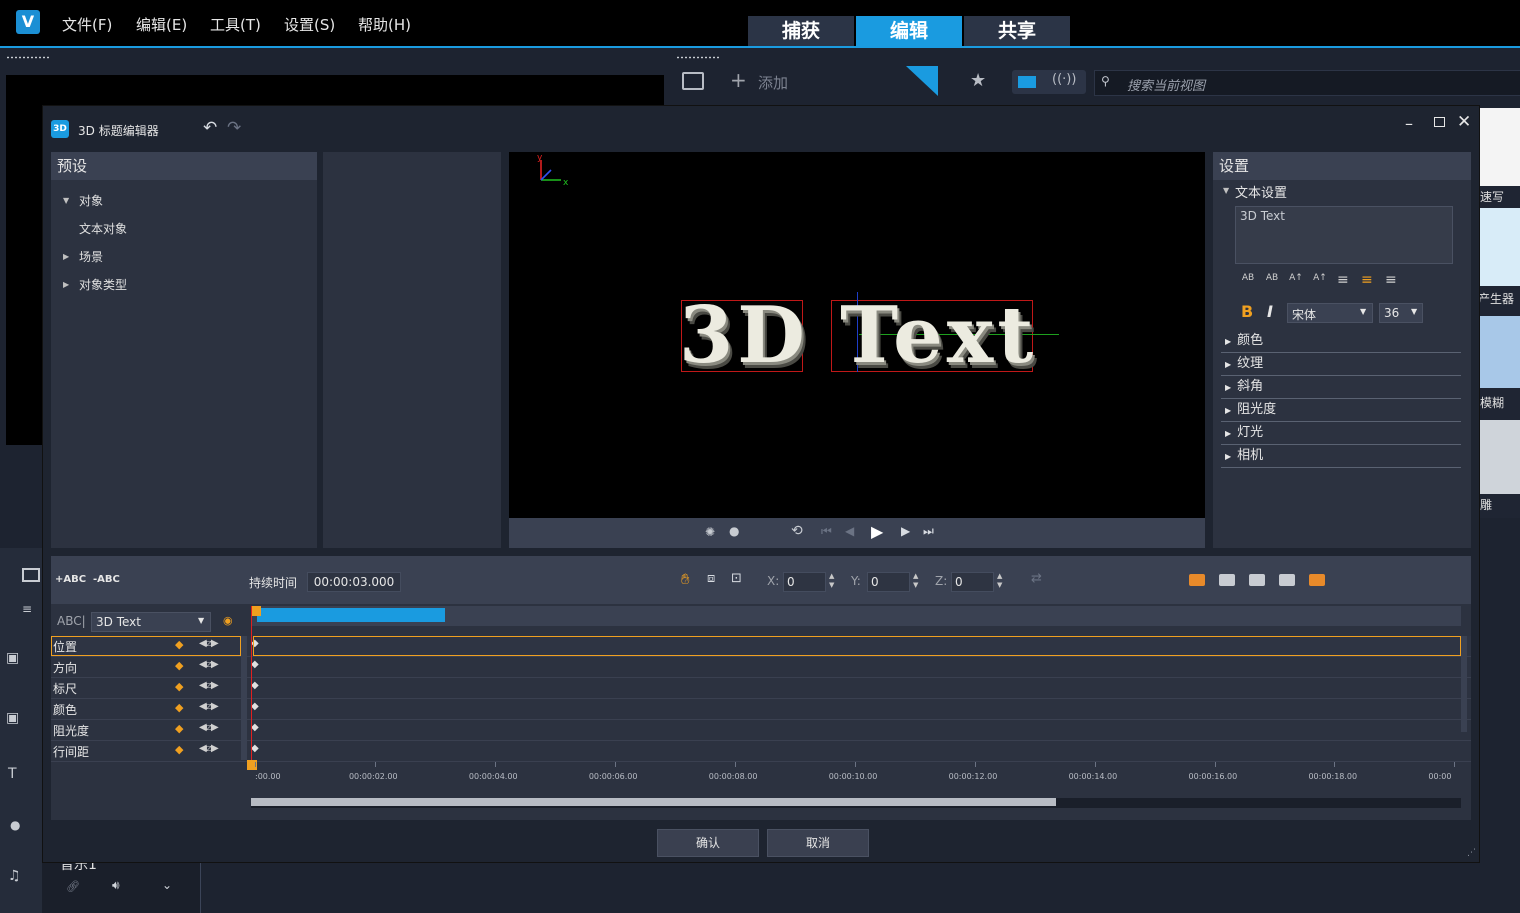 Image resolution: width=1520 pixels, height=913 pixels. Describe the element at coordinates (909, 31) in the screenshot. I see `tab-edit: 编辑` at that location.